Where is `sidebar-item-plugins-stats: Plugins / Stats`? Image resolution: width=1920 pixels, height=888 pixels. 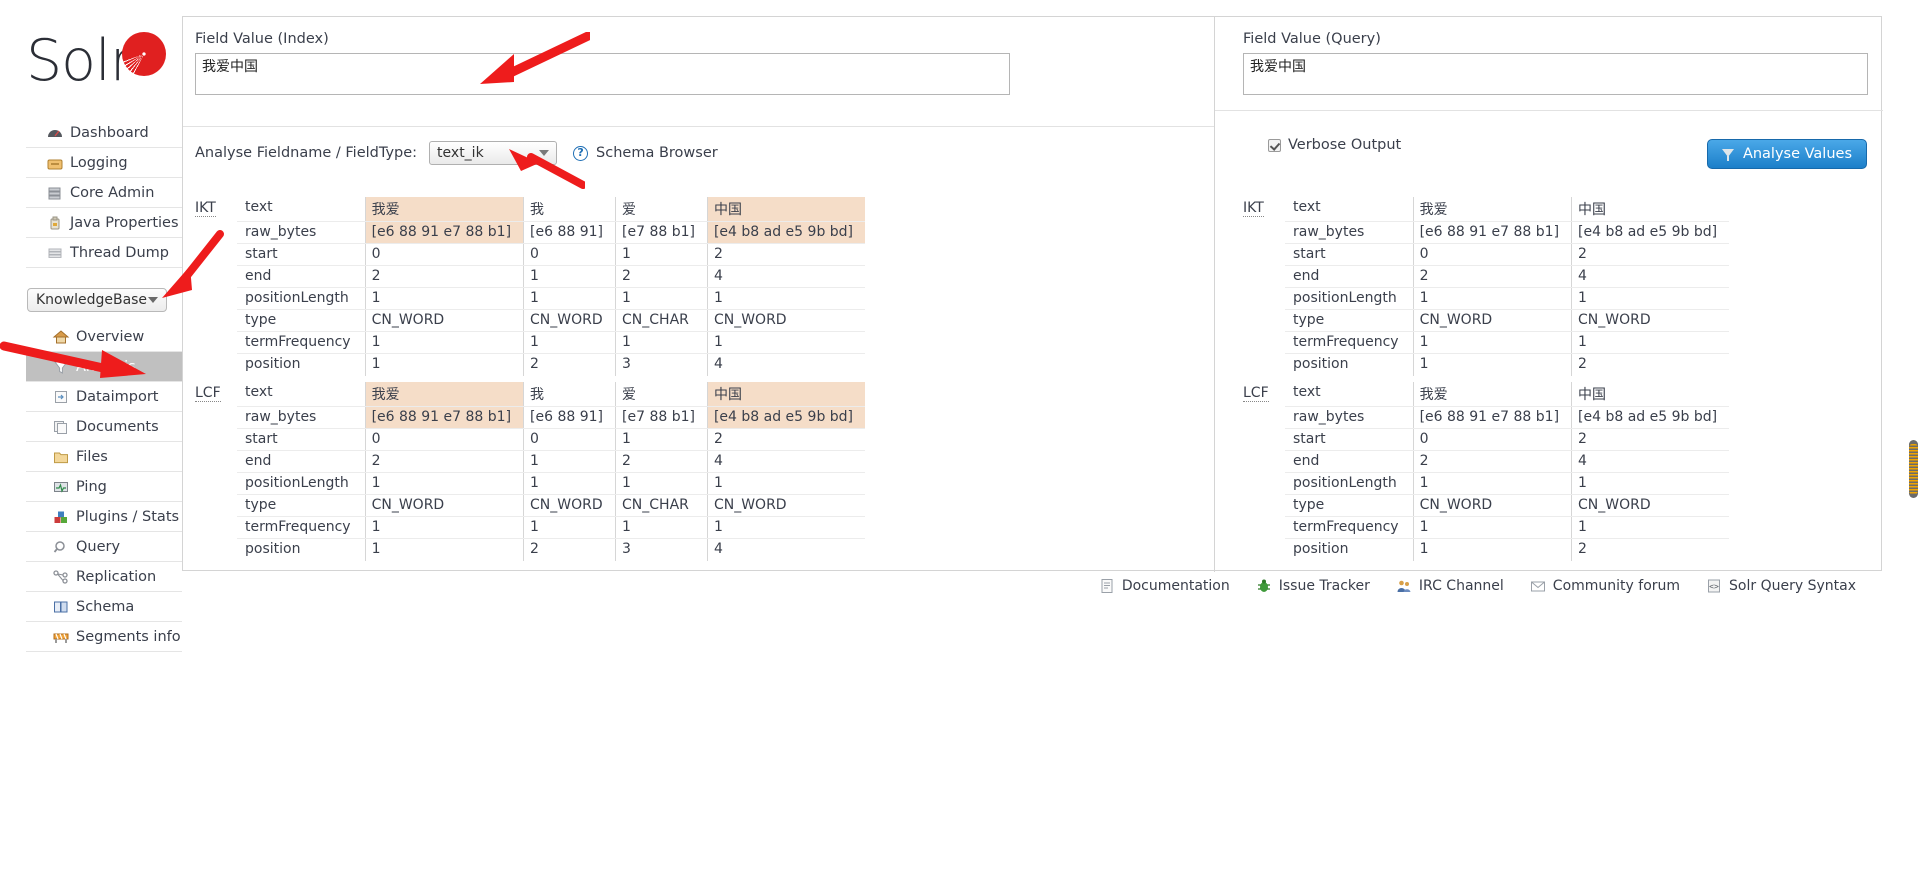
sidebar-item-plugins-stats: Plugins / Stats is located at coordinates (104, 517).